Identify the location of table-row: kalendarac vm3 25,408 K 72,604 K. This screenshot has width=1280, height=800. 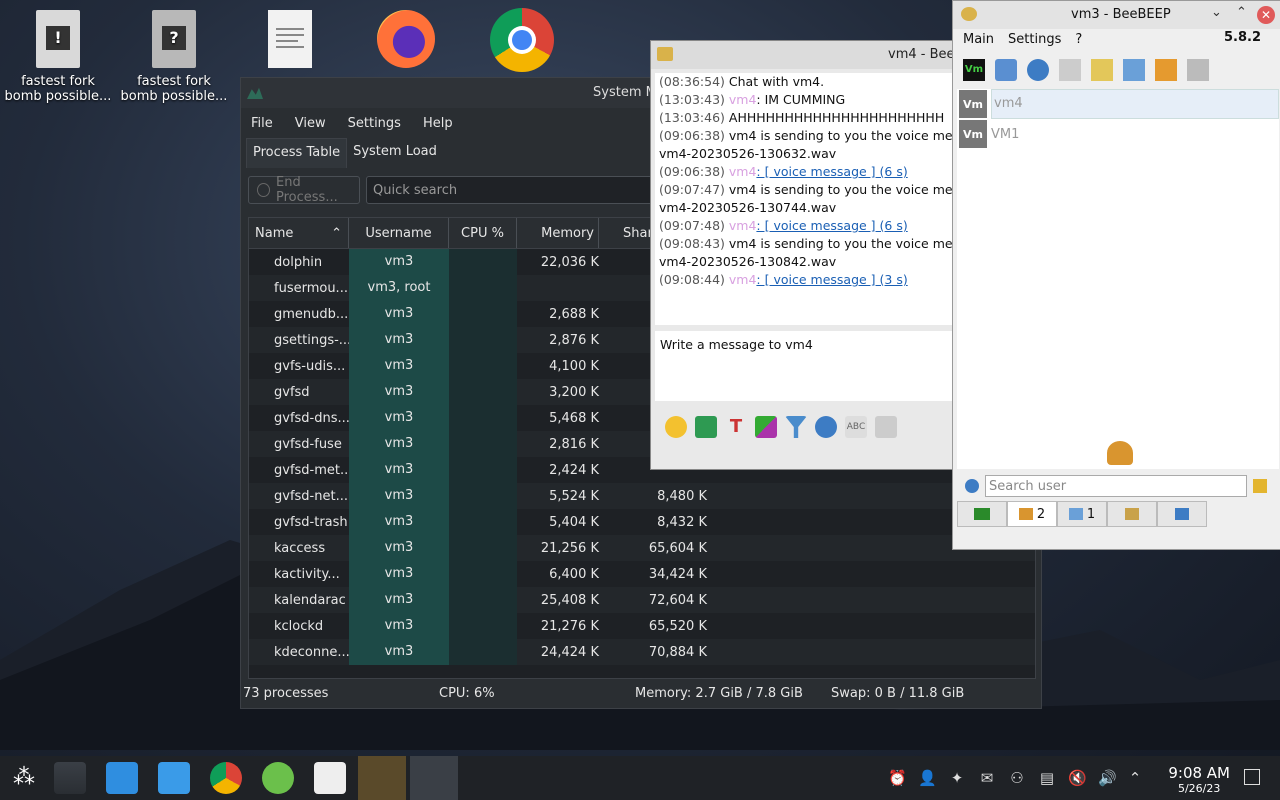
(642, 600).